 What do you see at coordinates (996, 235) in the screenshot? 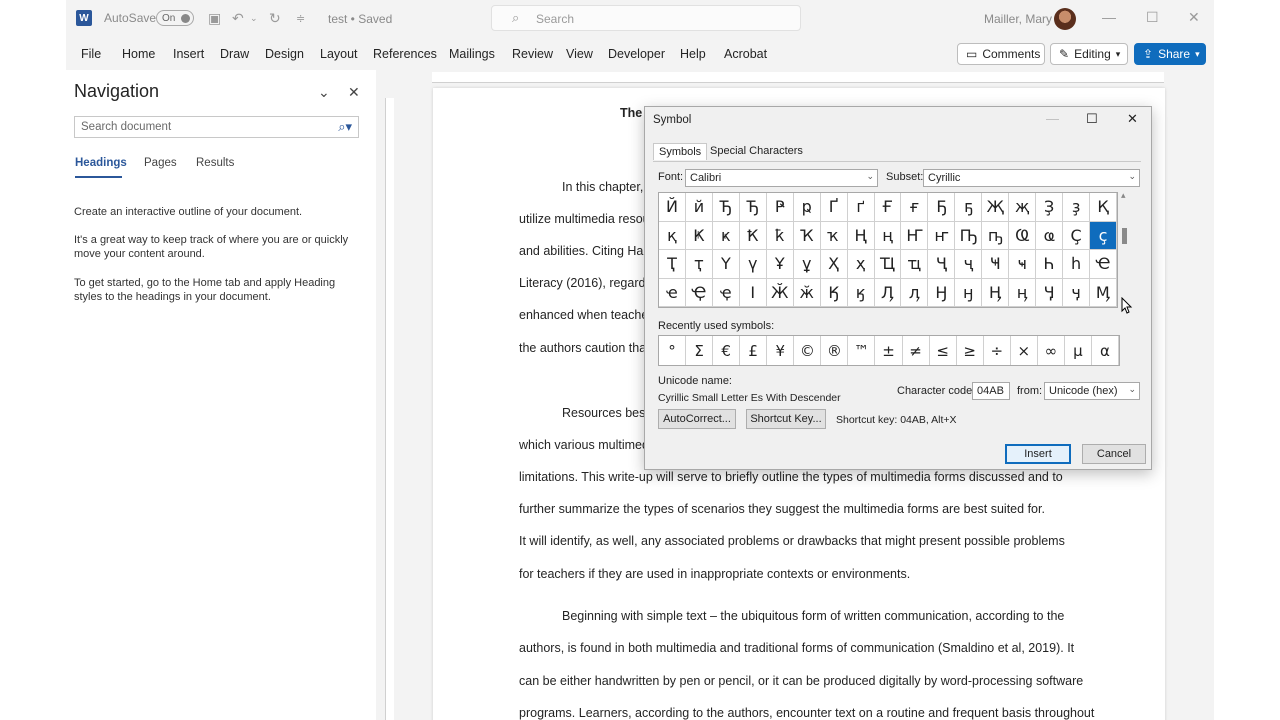
I see `symbol-cell: ҧ` at bounding box center [996, 235].